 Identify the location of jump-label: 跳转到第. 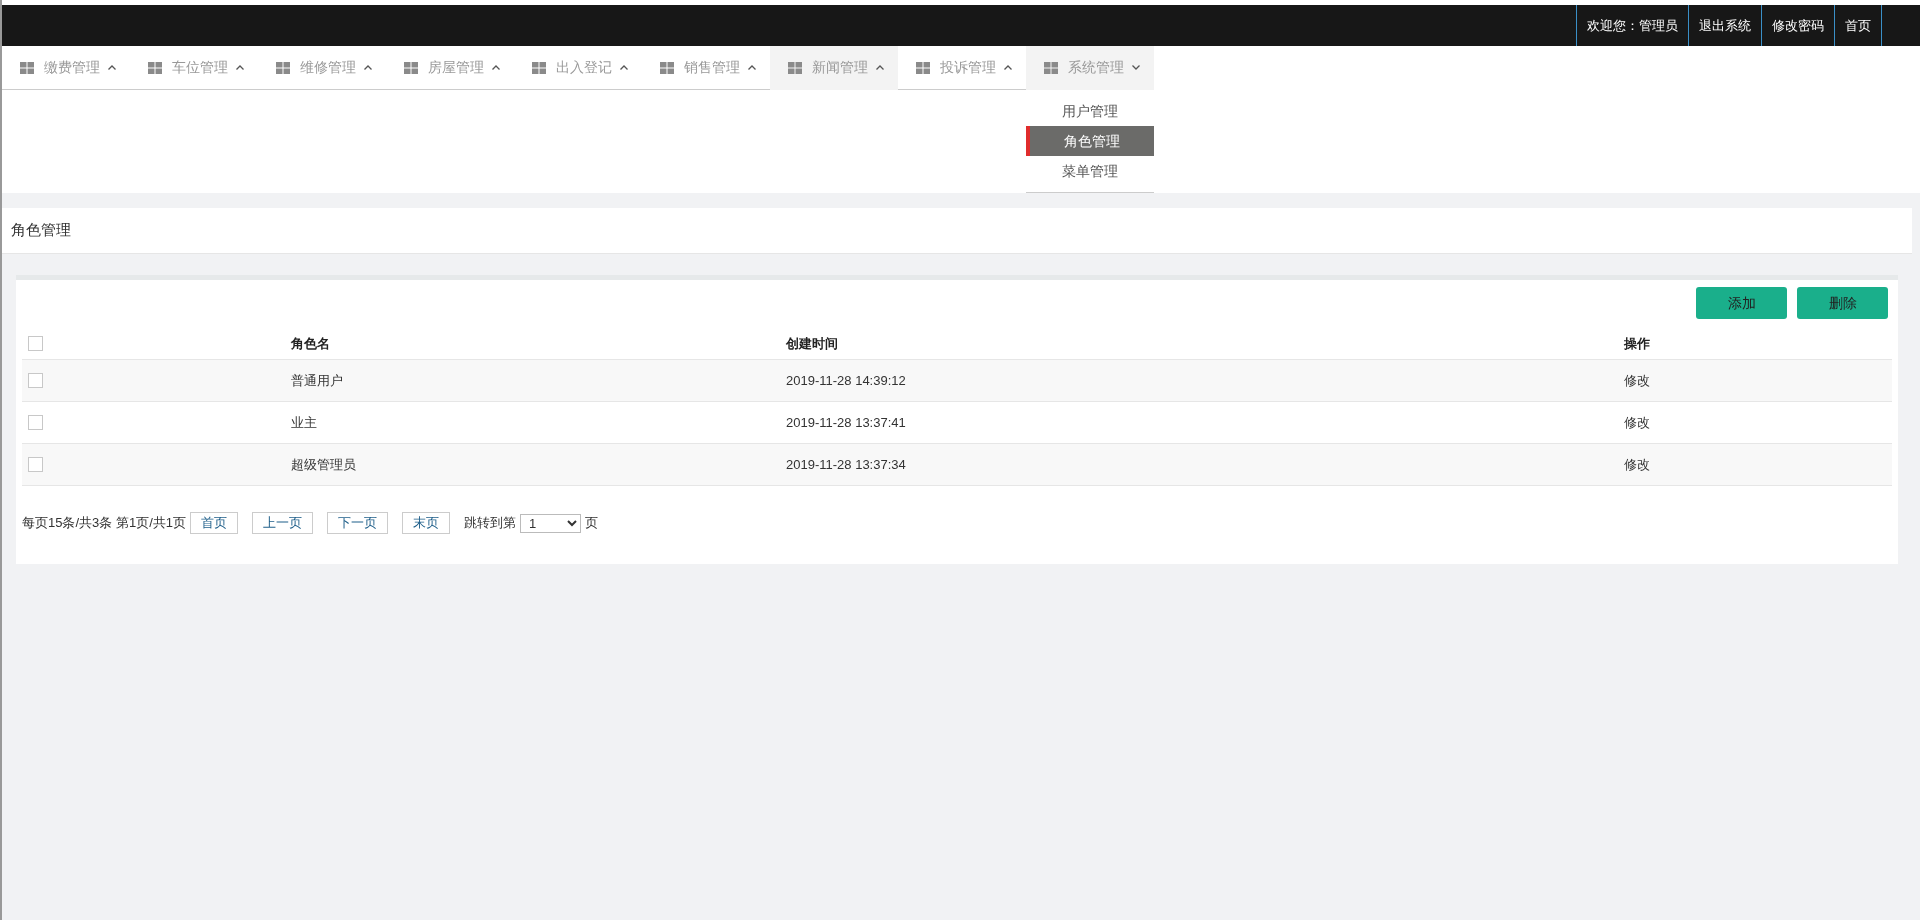
(490, 523).